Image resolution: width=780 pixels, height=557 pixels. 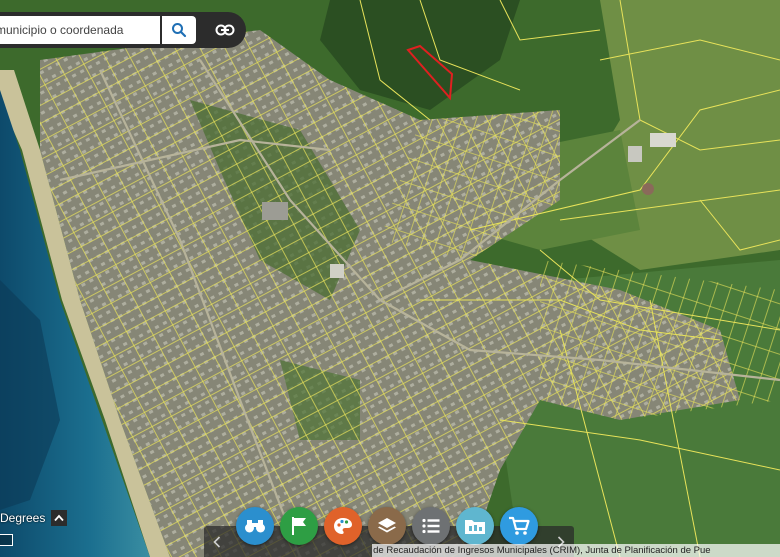 I want to click on link-icon, so click(x=225, y=30).